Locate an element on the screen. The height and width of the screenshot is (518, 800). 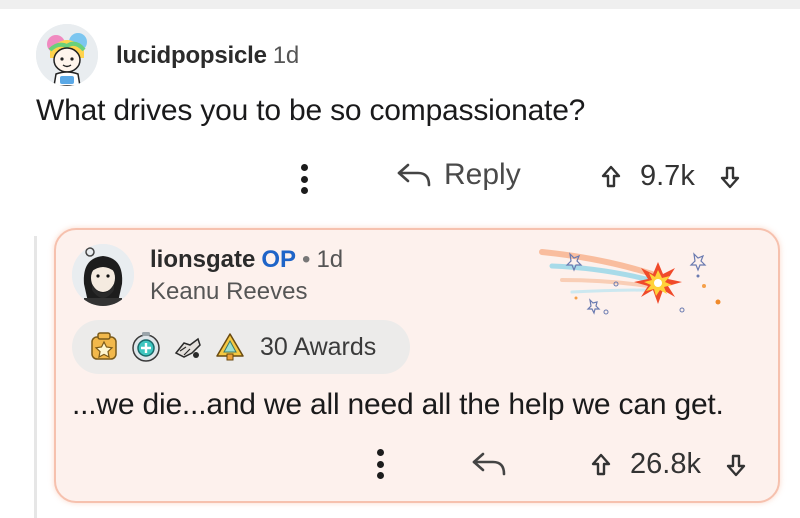
reply-label: Reply is located at coordinates (482, 175).